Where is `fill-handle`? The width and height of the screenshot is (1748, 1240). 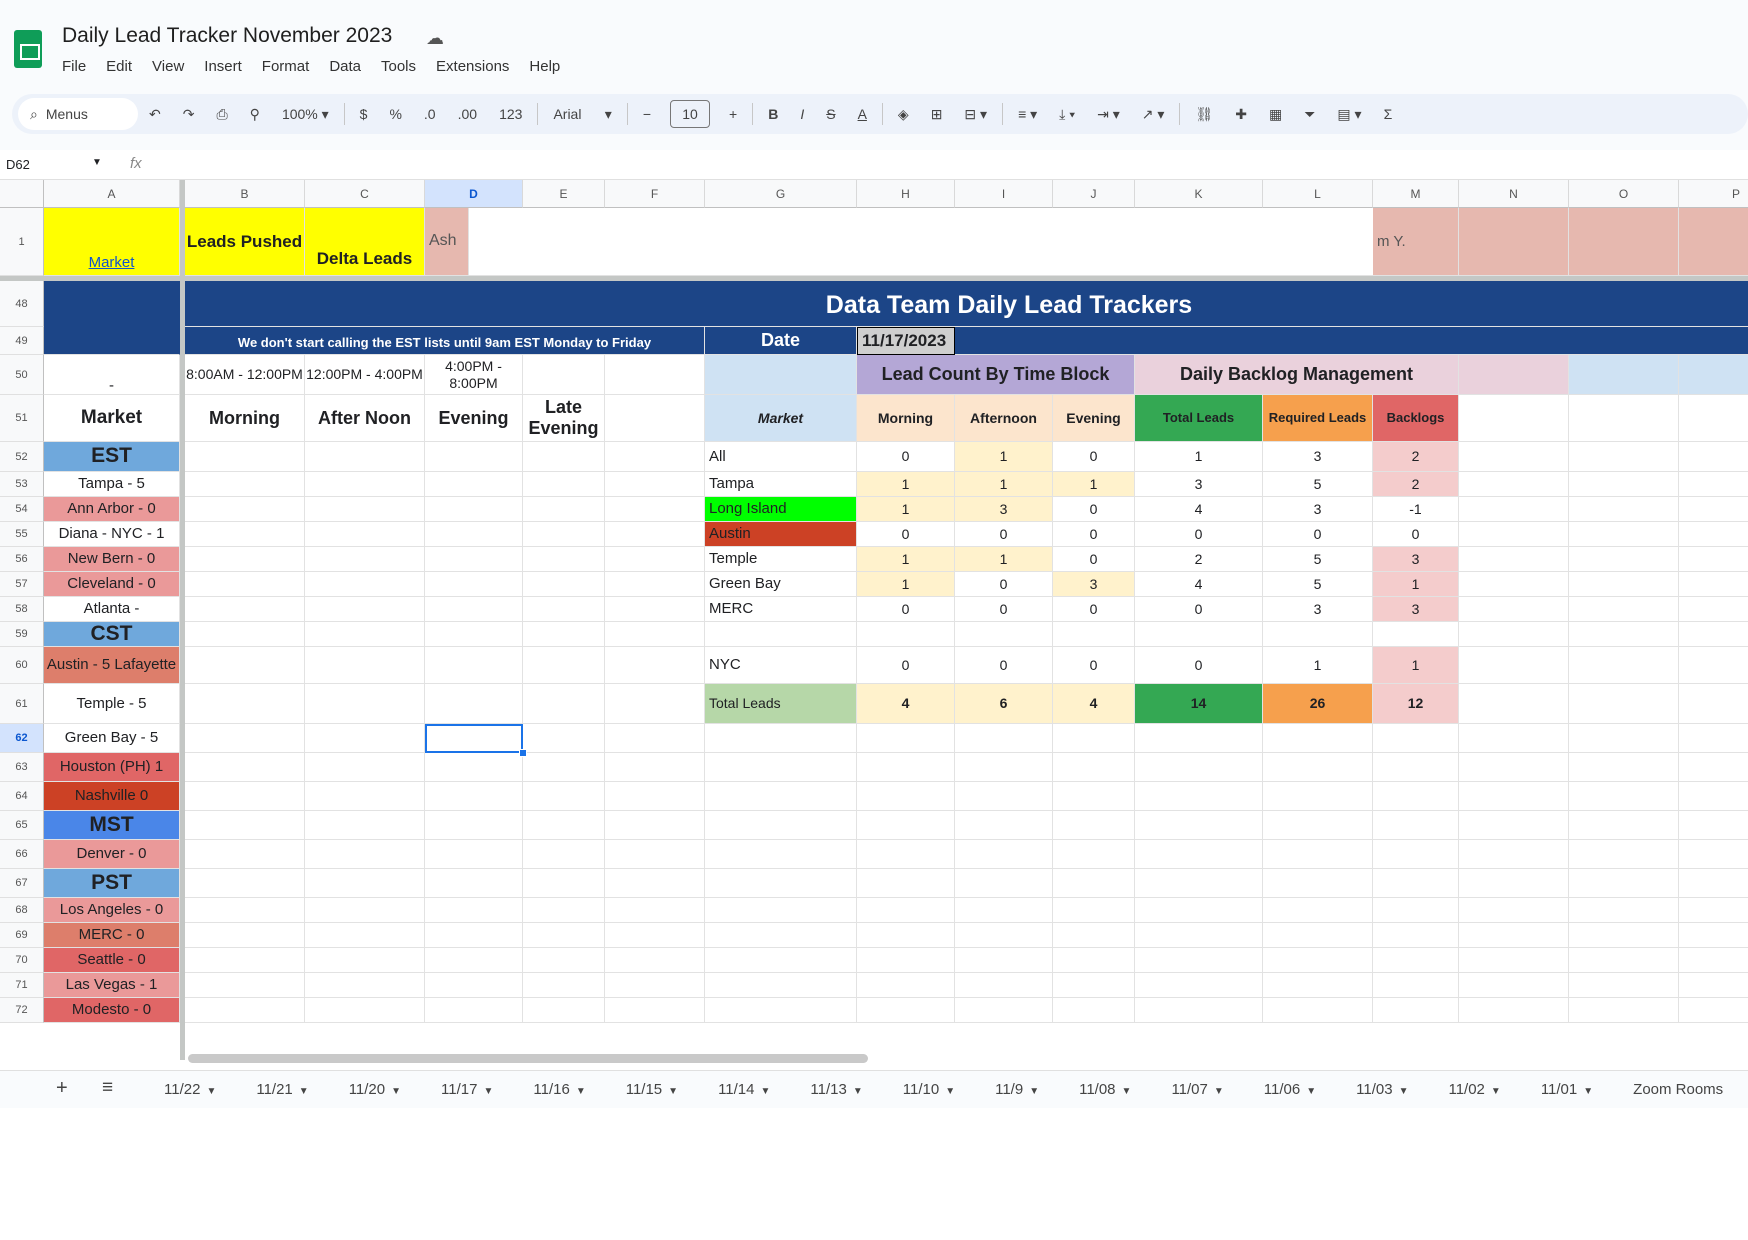 fill-handle is located at coordinates (523, 753).